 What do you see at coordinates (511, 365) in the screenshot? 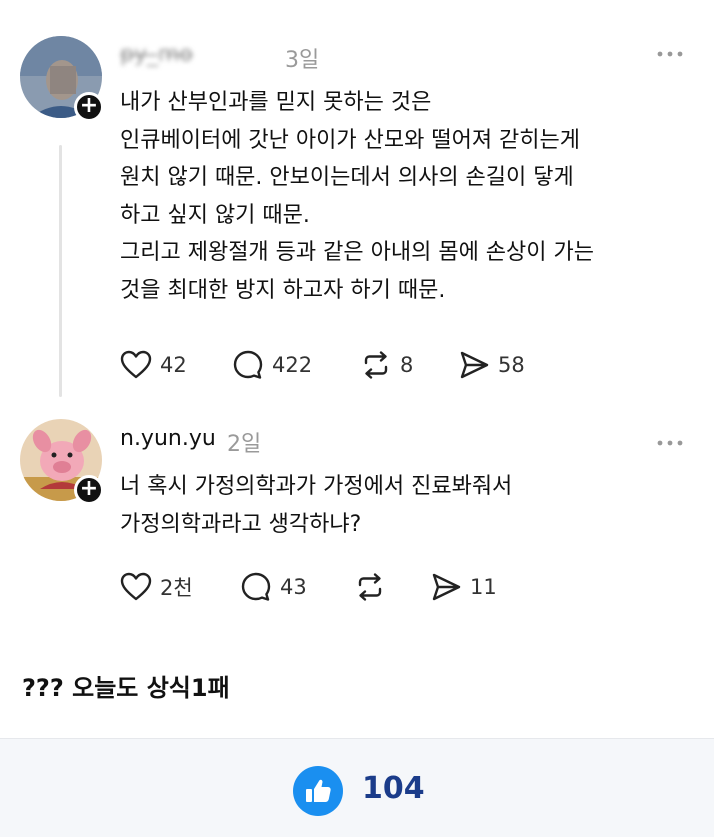
I see `share-count: 58` at bounding box center [511, 365].